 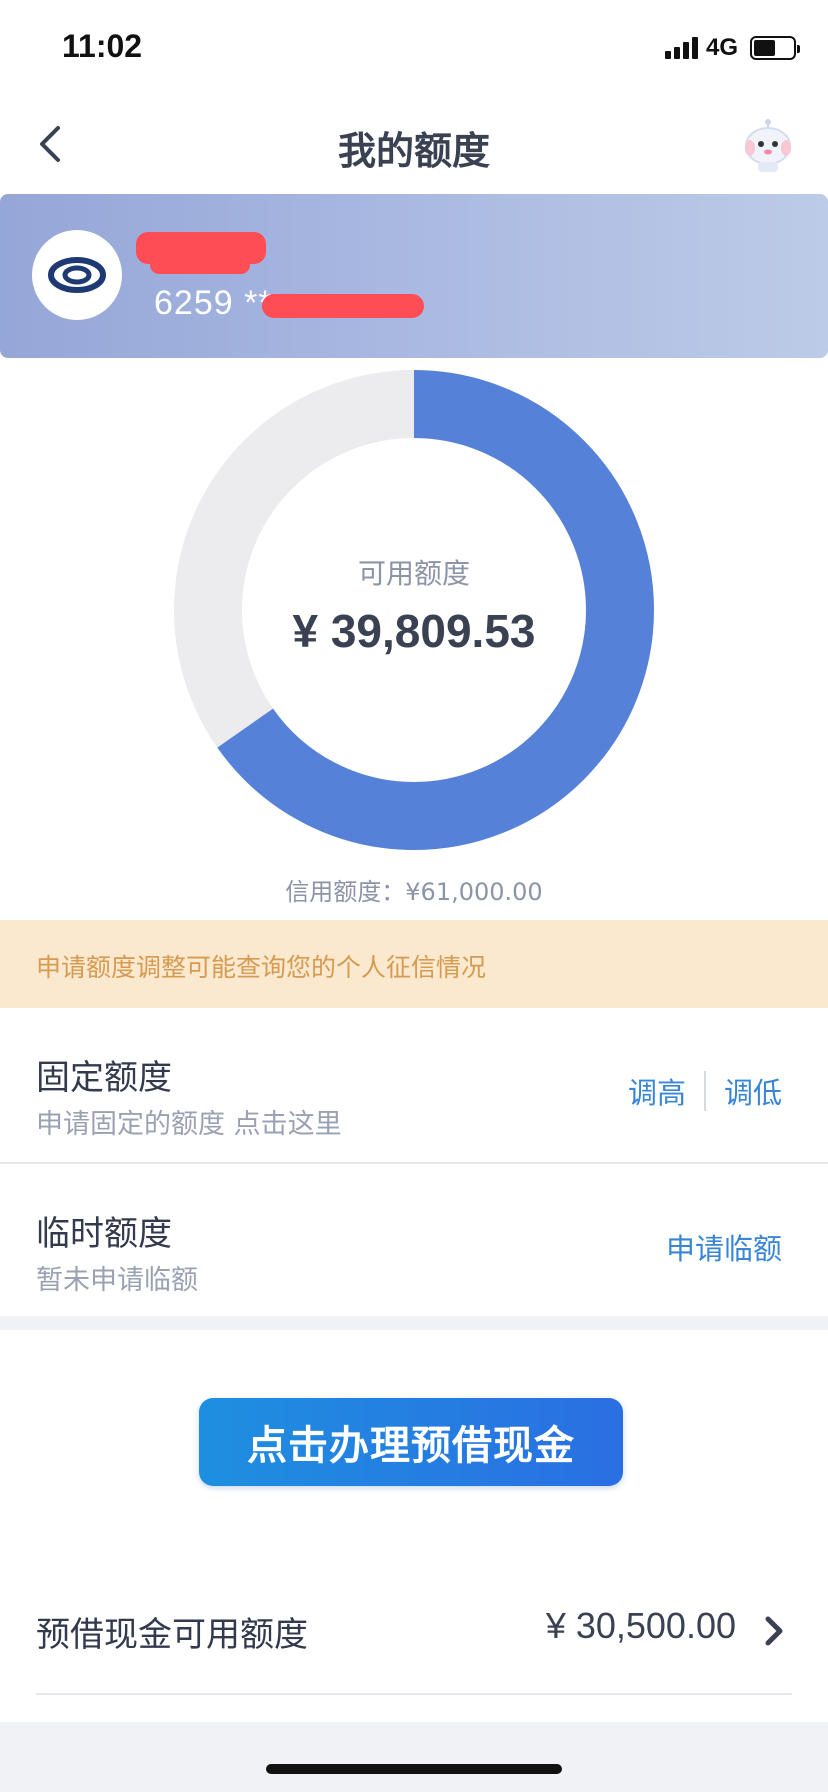 What do you see at coordinates (774, 1631) in the screenshot?
I see `chevron-right-icon` at bounding box center [774, 1631].